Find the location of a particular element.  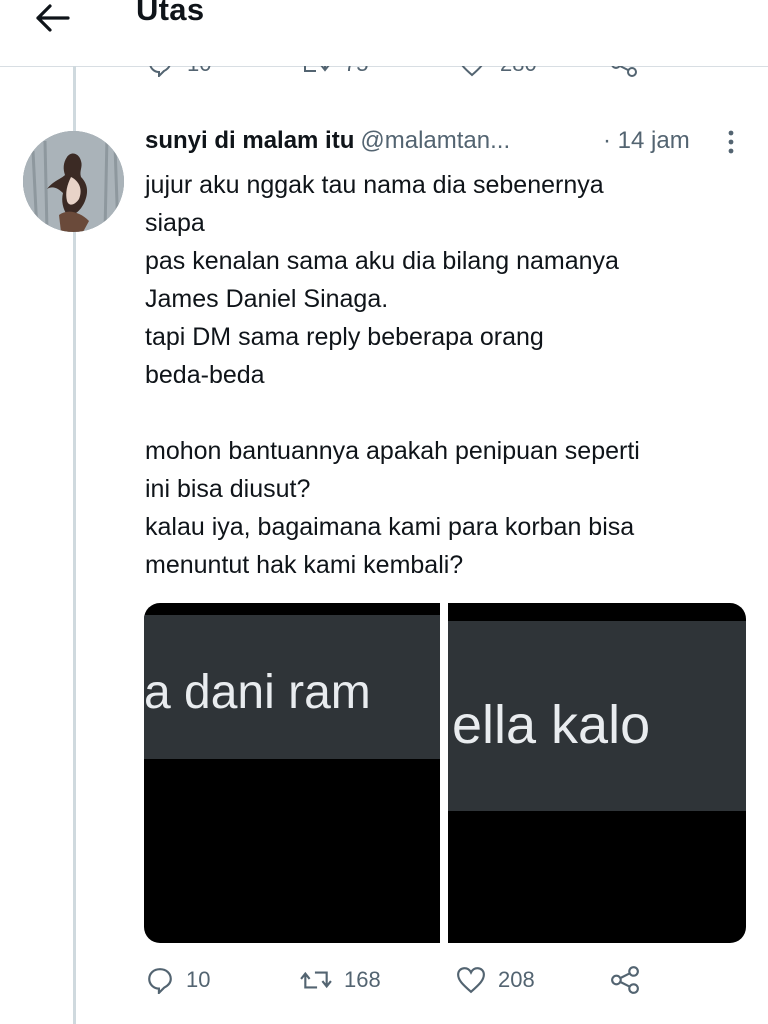

media-image-2: ella kalo is located at coordinates (597, 773).